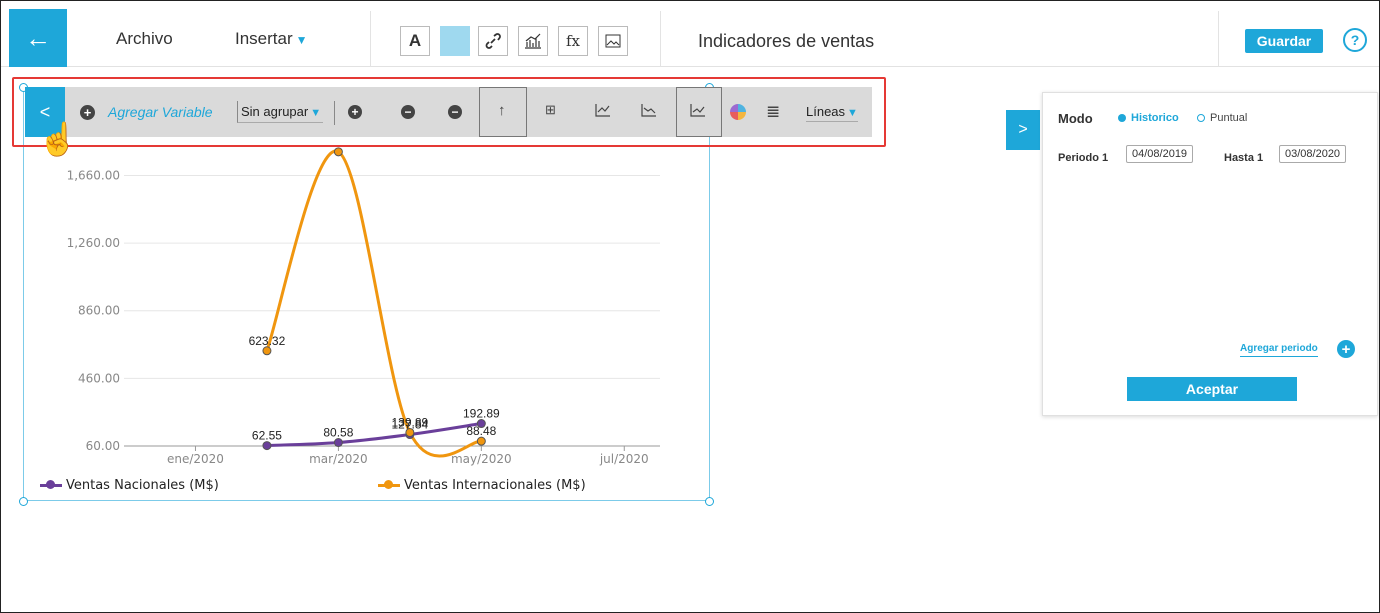 The width and height of the screenshot is (1380, 613). Describe the element at coordinates (613, 41) in the screenshot. I see `image-icon` at that location.